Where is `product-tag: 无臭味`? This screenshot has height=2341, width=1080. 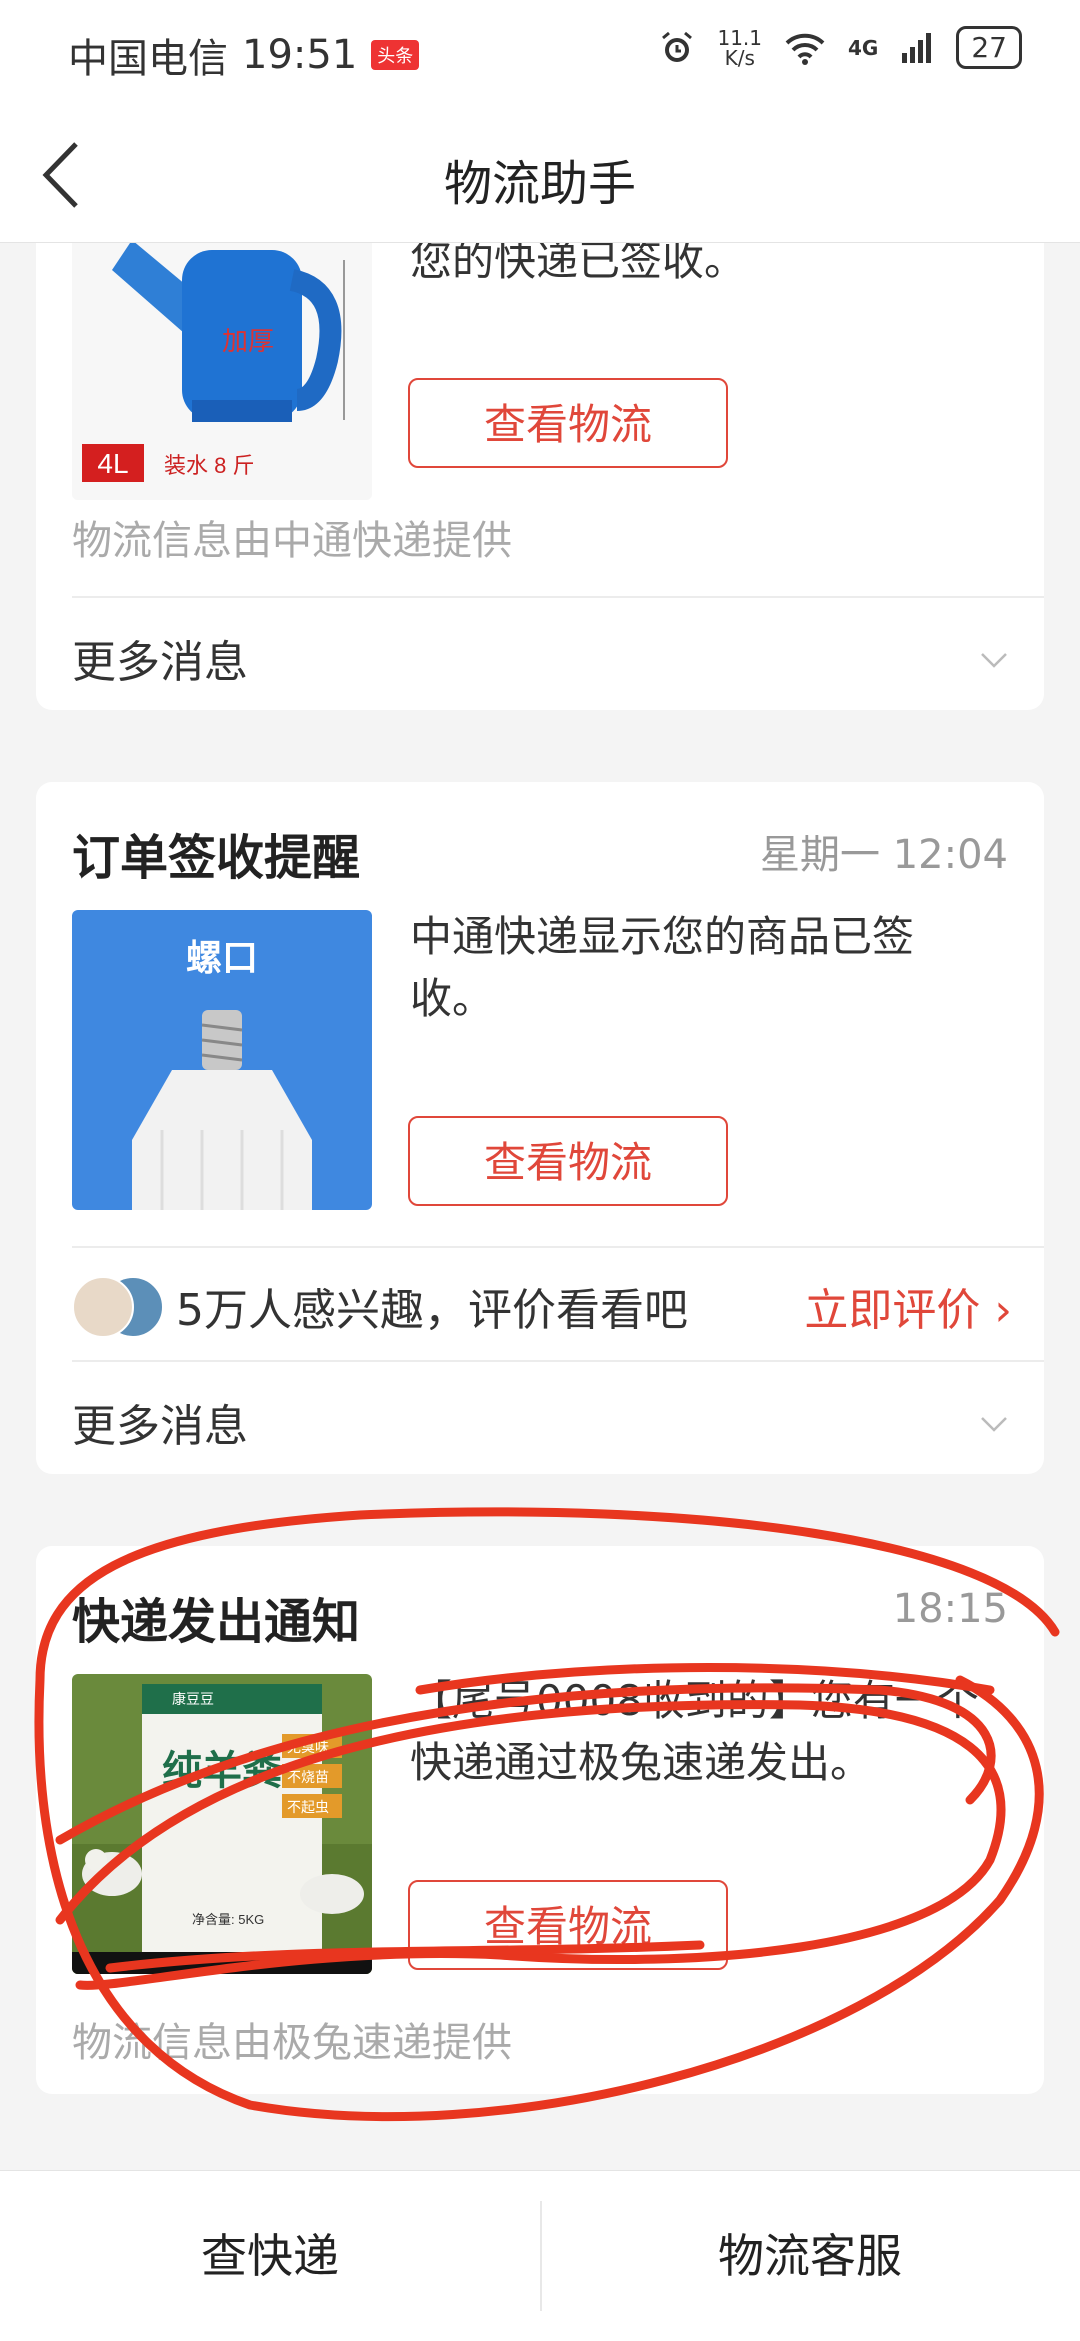
product-tag: 无臭味 is located at coordinates (308, 1747).